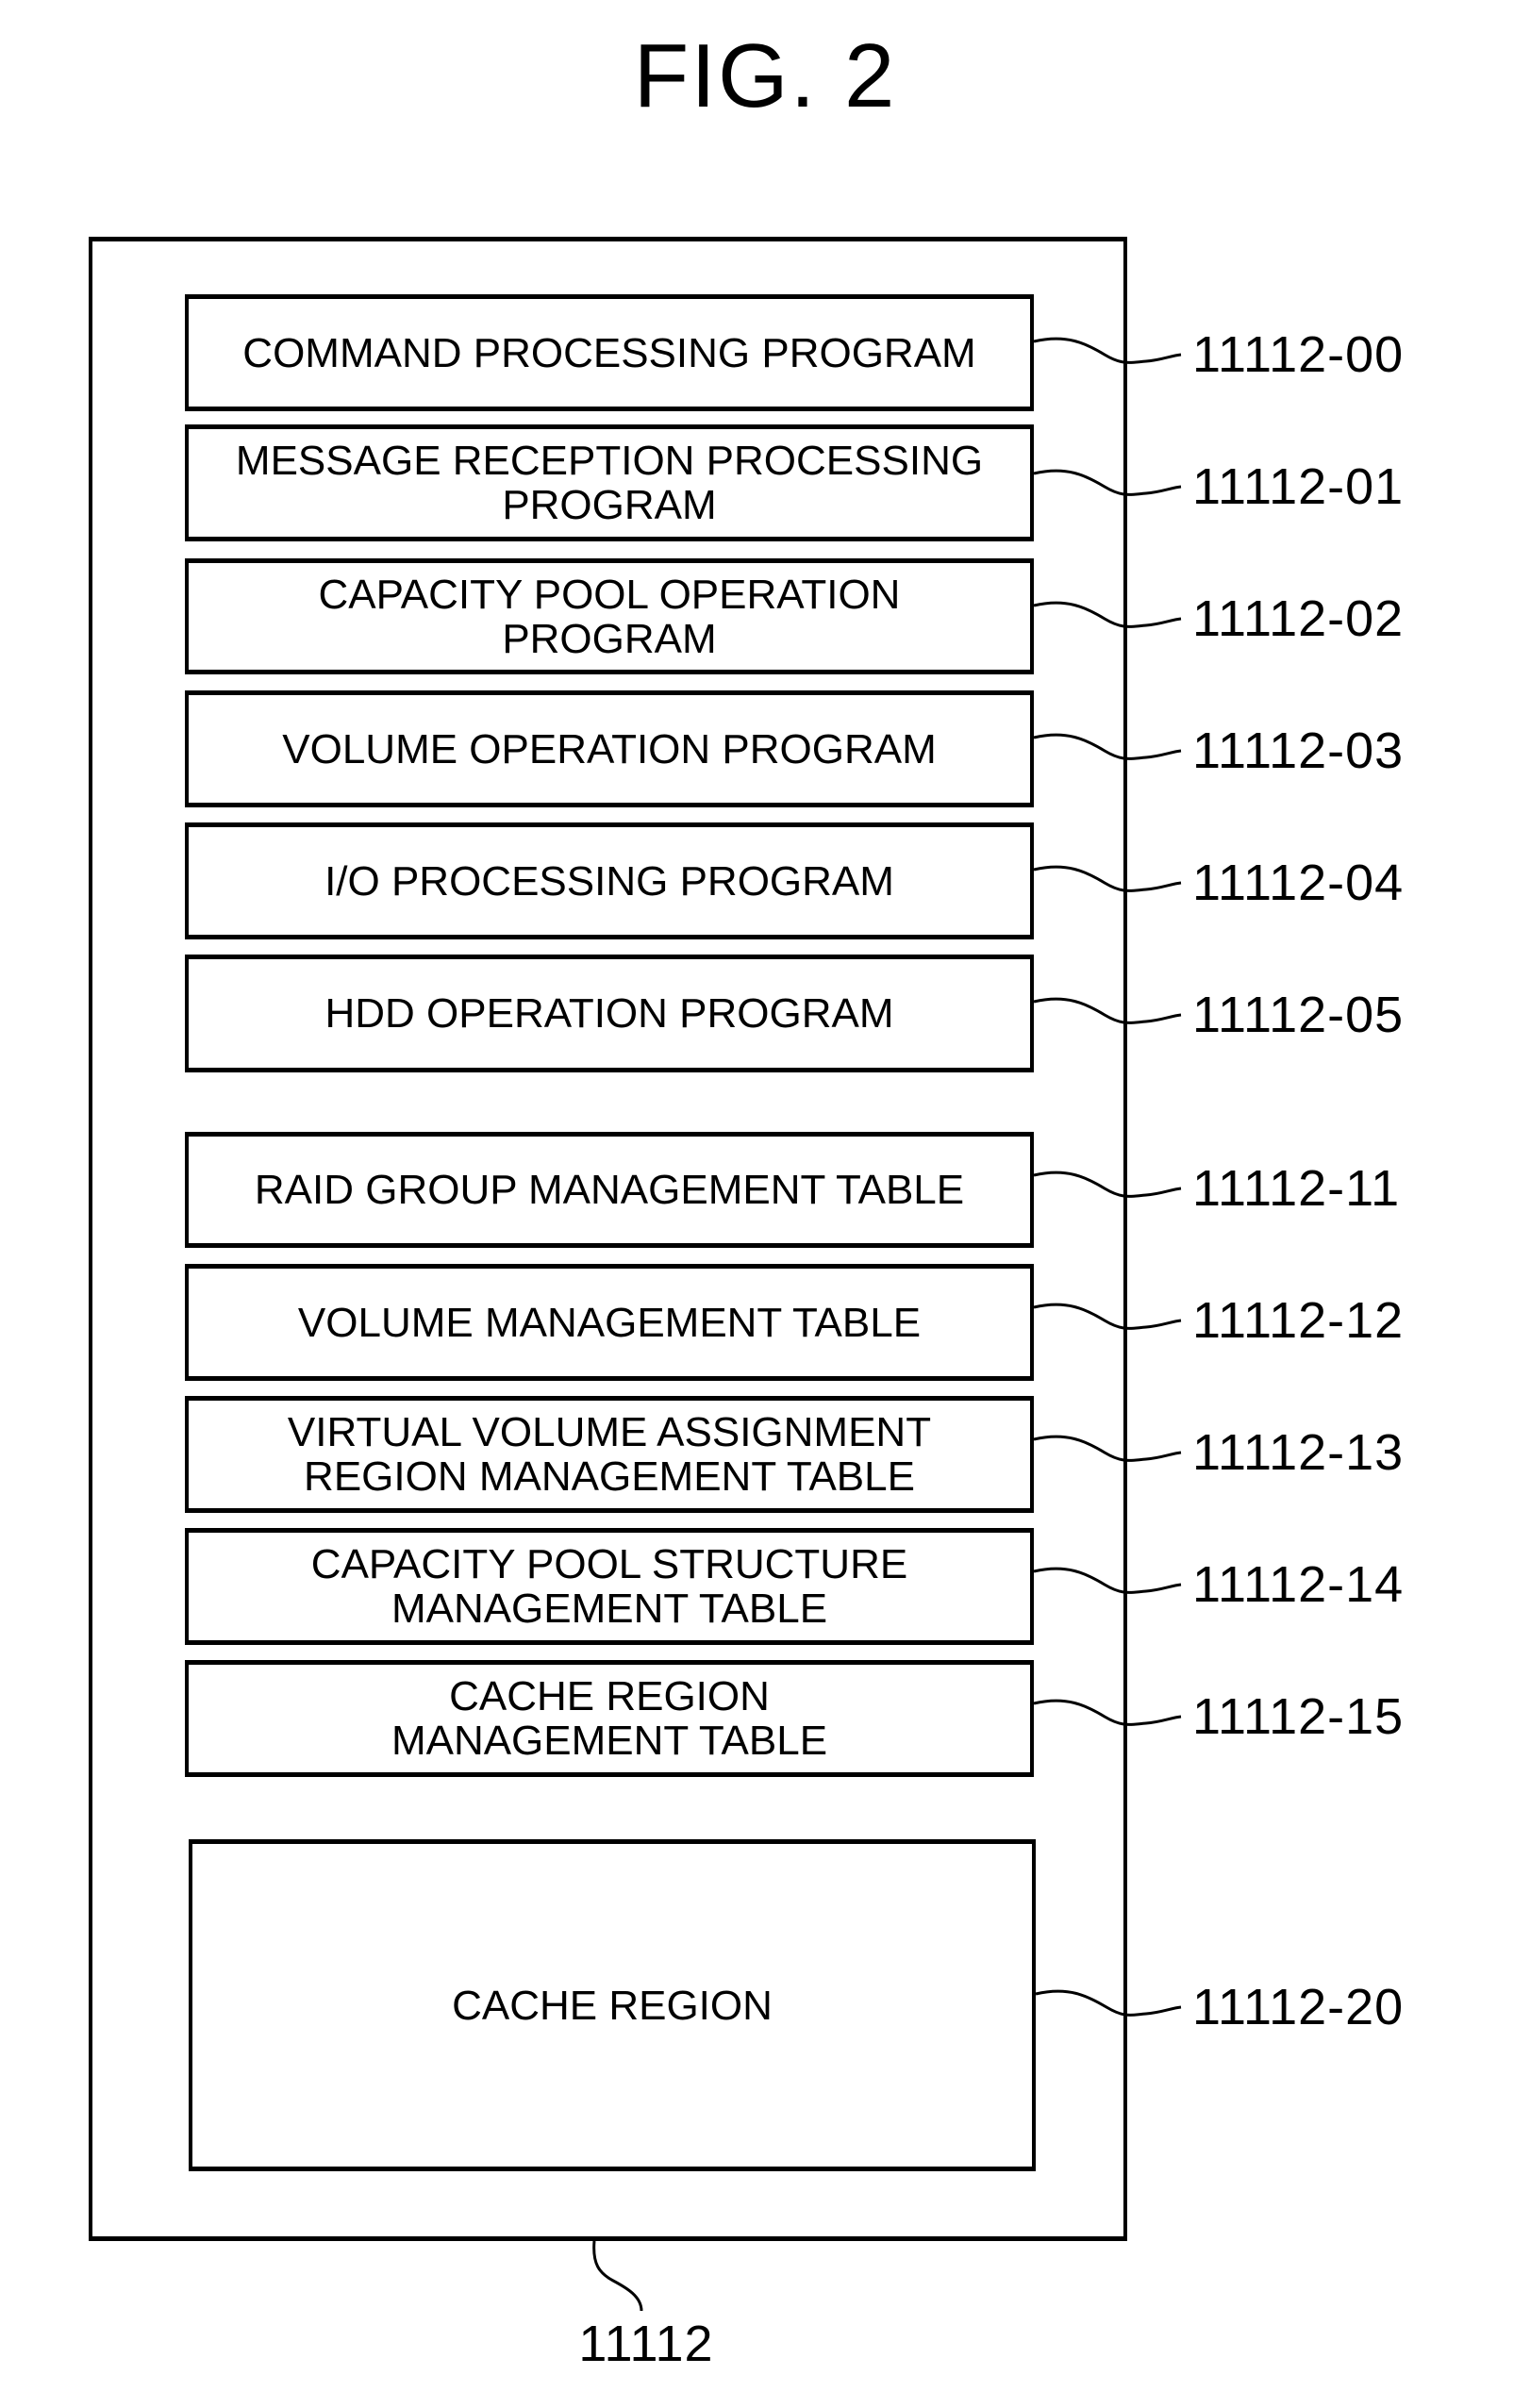  I want to click on ref-numeral: 11112-03, so click(1298, 751).